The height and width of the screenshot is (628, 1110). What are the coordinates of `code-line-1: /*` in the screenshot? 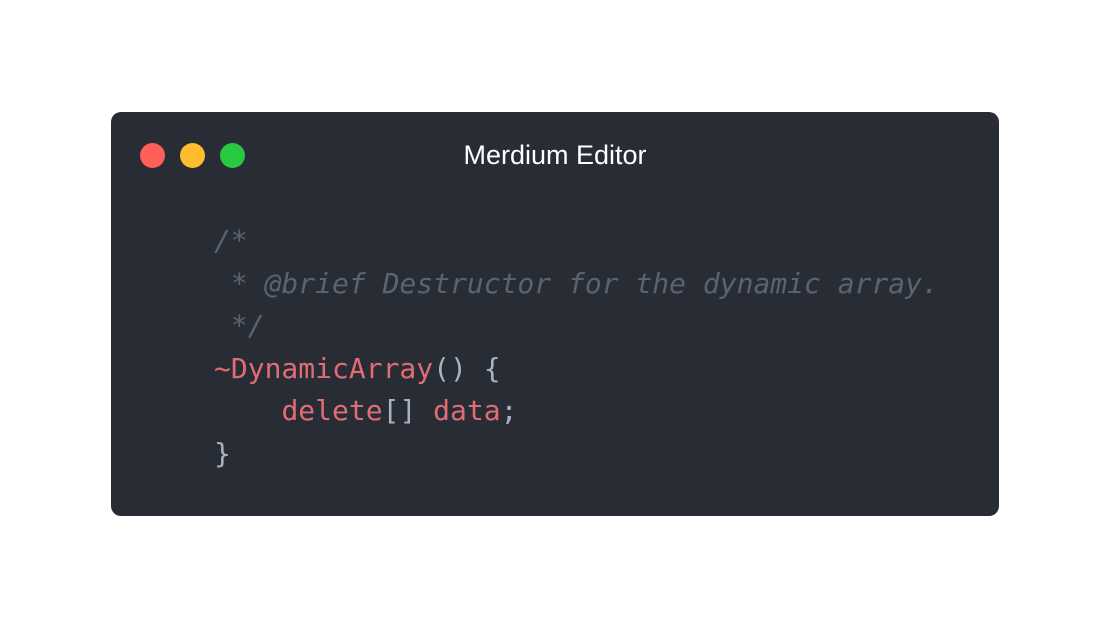 It's located at (576, 241).